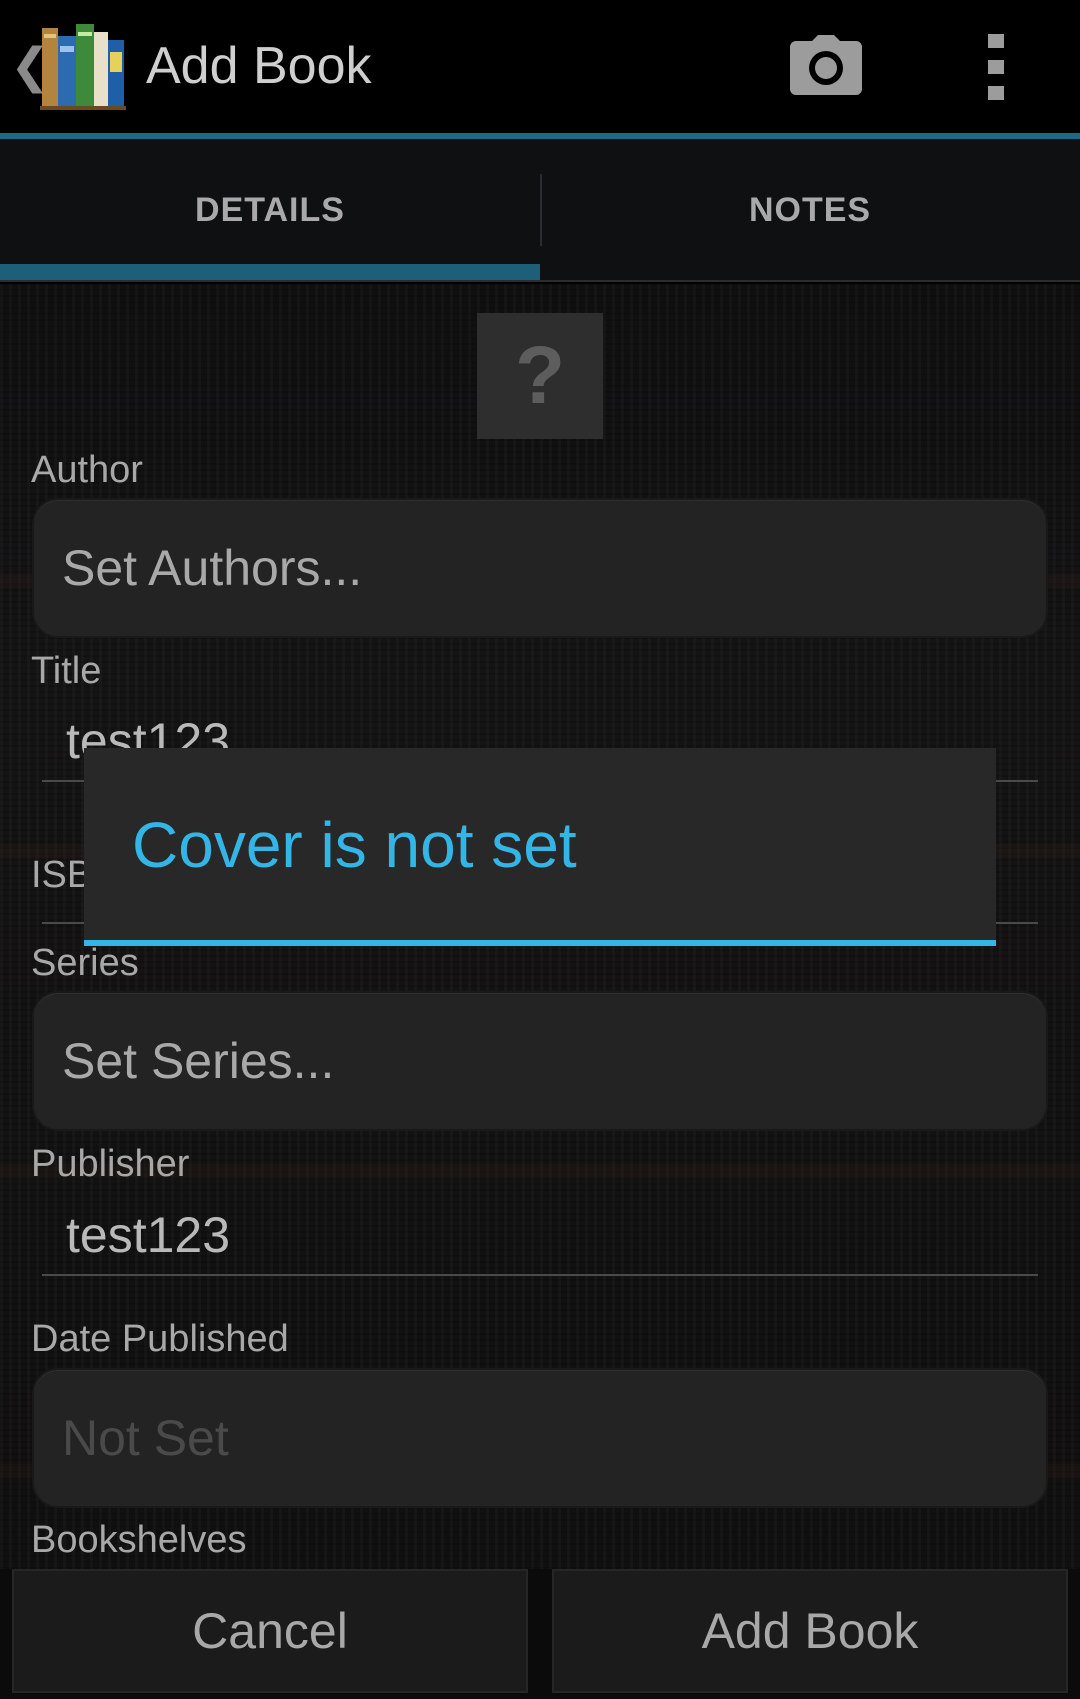 This screenshot has width=1080, height=1699. I want to click on selected-tab-indicator, so click(270, 272).